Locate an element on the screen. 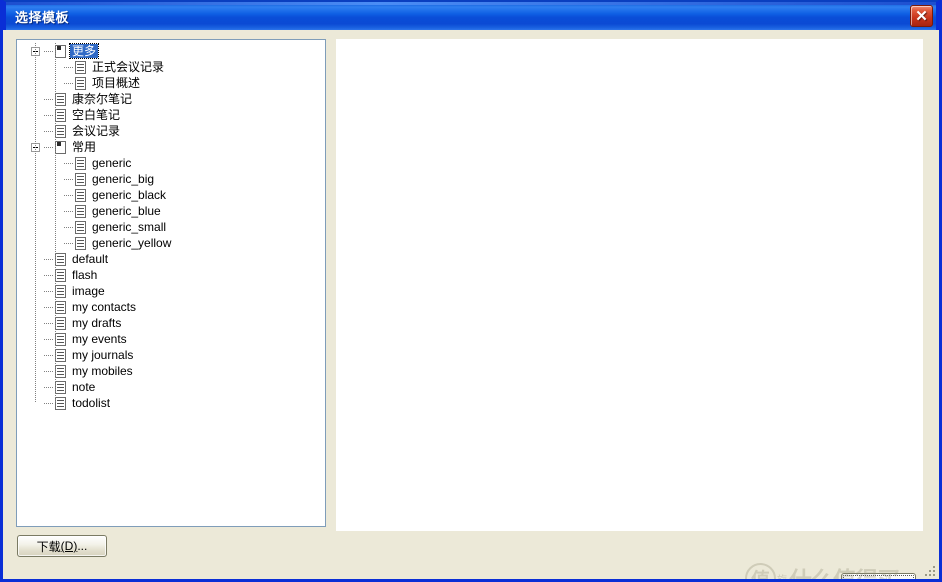 The image size is (942, 582). watermark-logo-icon: 值 is located at coordinates (760, 570).